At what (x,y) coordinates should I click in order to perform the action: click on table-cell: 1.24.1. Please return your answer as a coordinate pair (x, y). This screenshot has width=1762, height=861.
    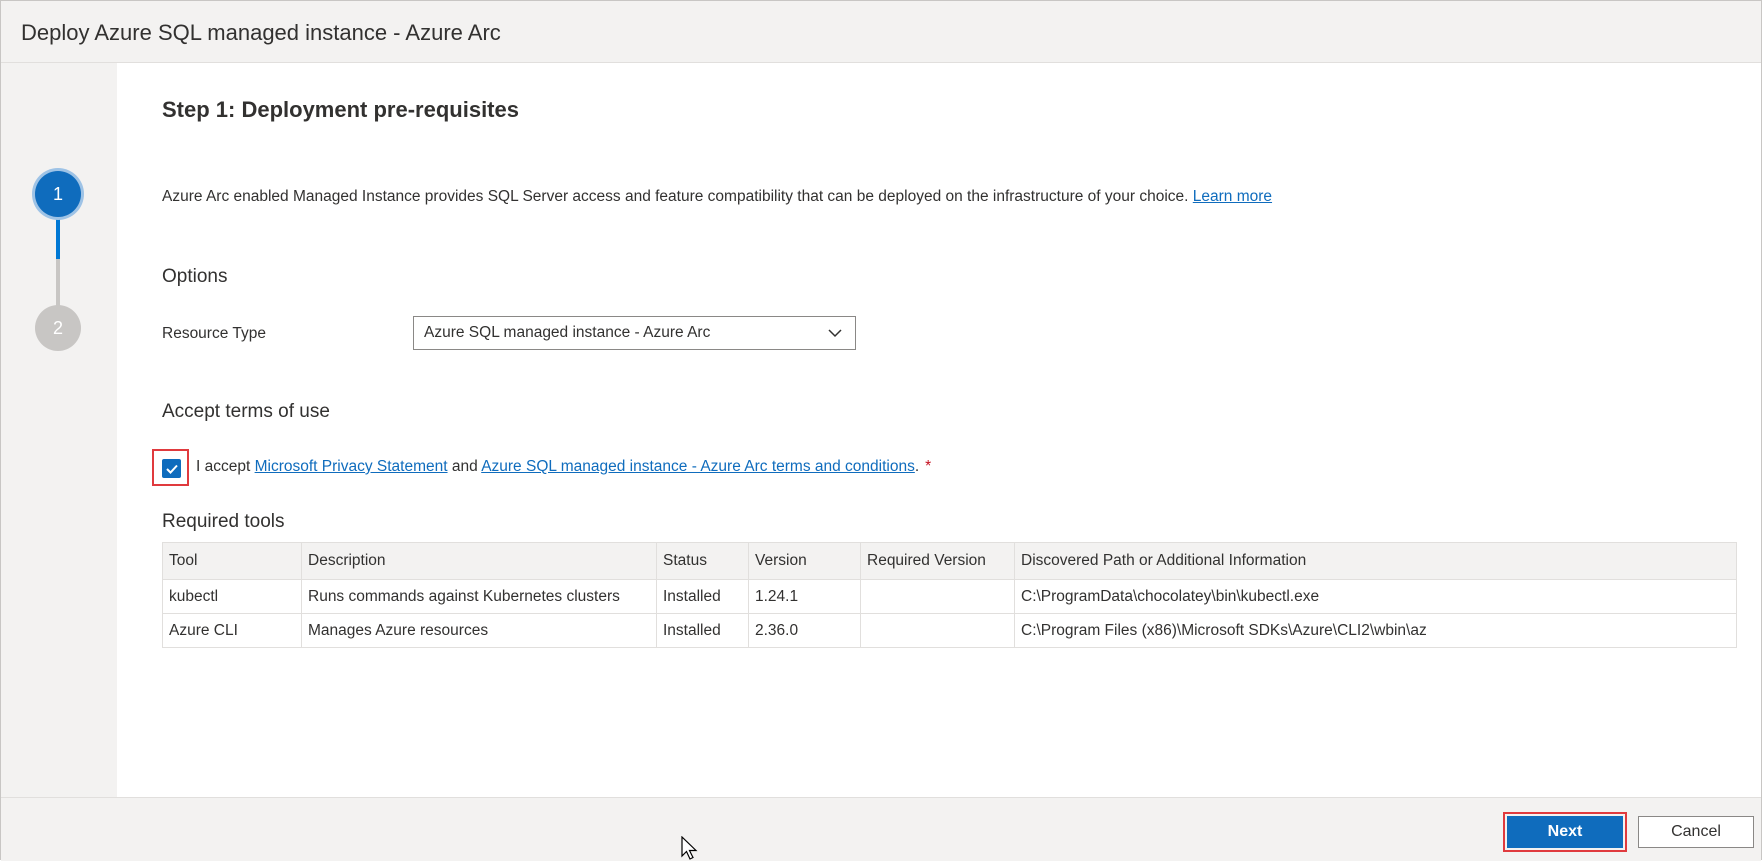
    Looking at the image, I should click on (804, 596).